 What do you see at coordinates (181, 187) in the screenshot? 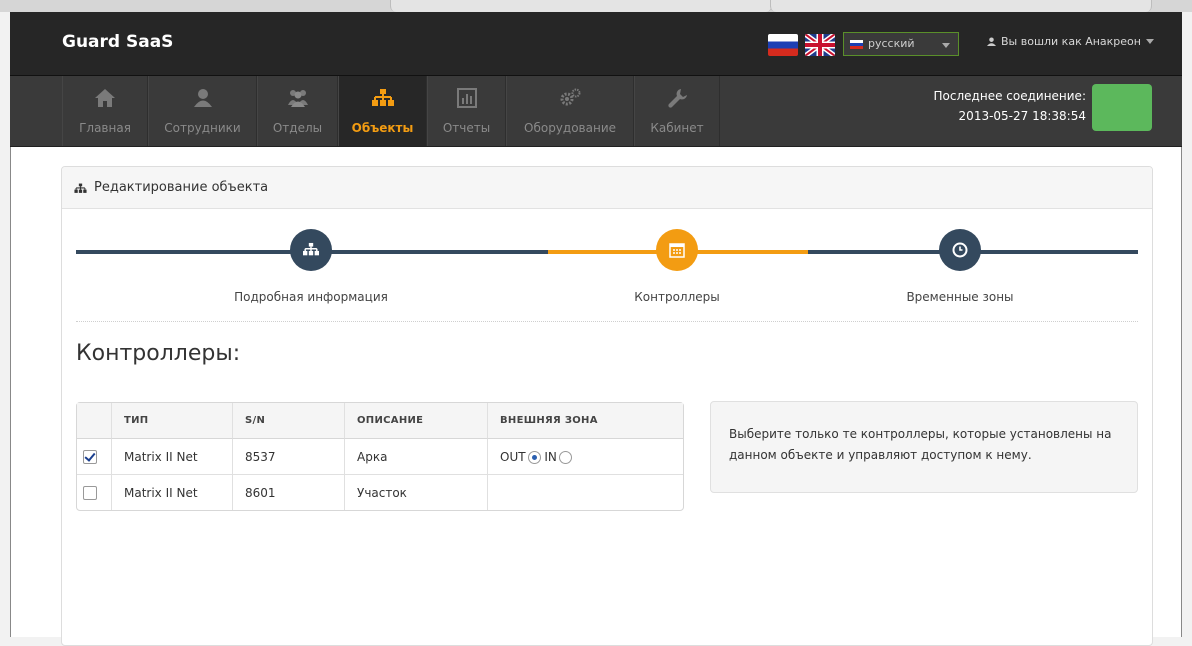
I see `panel-title: Редактирование объекта` at bounding box center [181, 187].